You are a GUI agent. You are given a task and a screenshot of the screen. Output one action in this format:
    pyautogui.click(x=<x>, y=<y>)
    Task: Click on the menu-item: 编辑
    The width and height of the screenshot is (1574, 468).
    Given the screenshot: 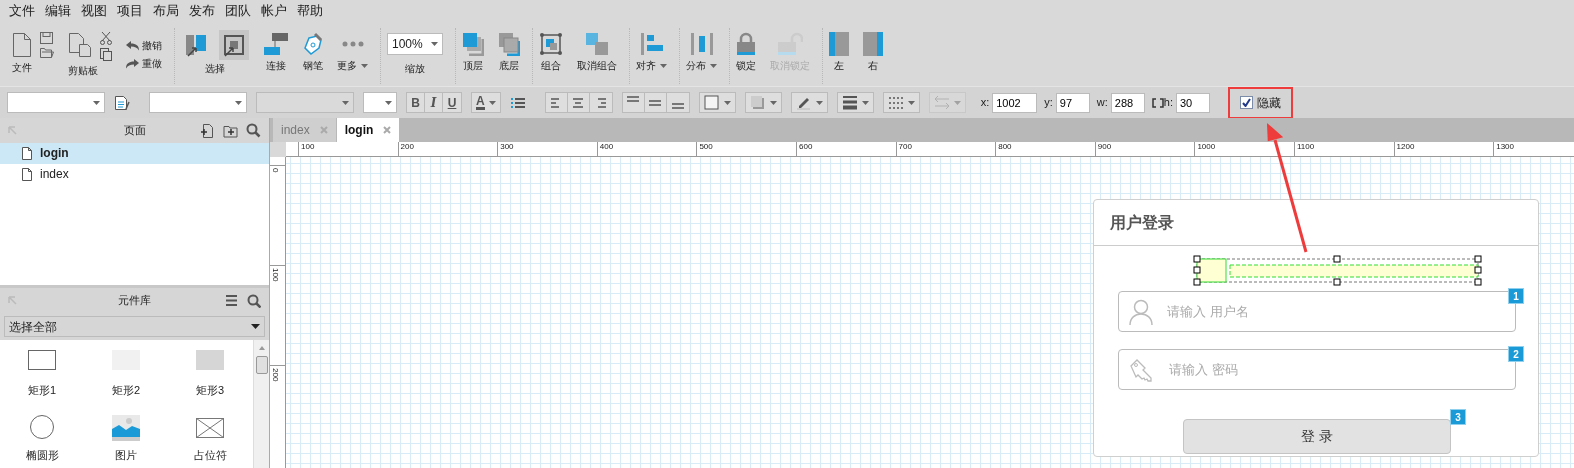 What is the action you would take?
    pyautogui.click(x=58, y=11)
    